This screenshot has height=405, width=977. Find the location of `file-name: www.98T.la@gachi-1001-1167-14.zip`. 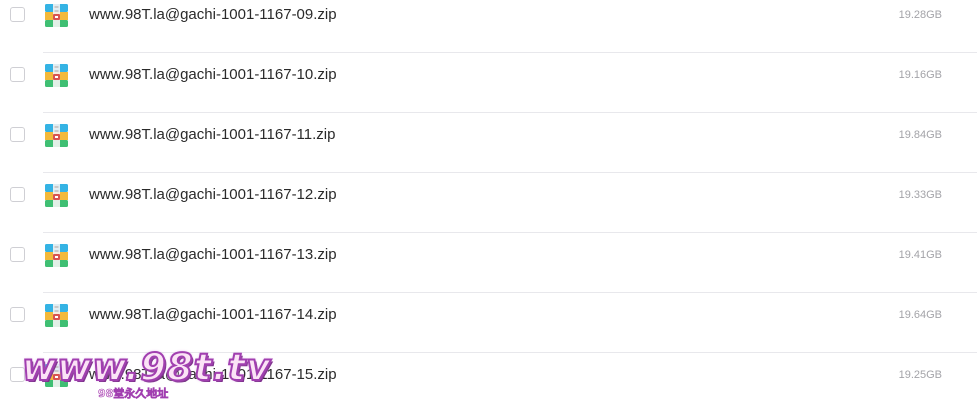

file-name: www.98T.la@gachi-1001-1167-14.zip is located at coordinates (213, 315).